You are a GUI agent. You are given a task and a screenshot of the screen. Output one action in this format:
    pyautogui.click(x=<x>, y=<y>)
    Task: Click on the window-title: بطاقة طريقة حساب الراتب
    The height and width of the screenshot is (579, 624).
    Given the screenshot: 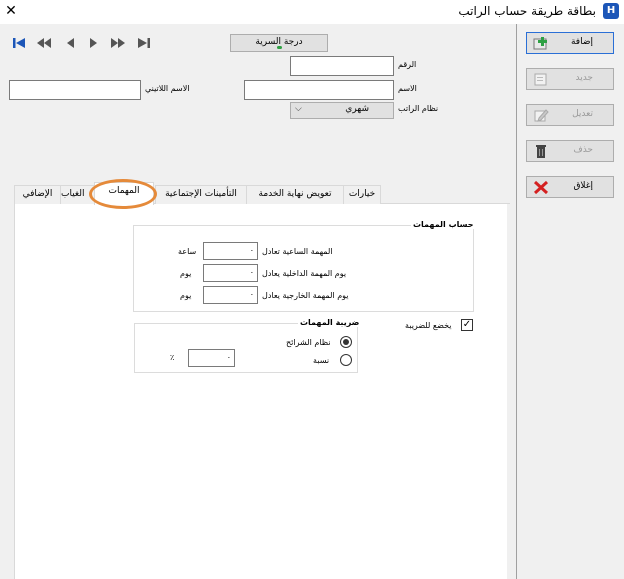 What is the action you would take?
    pyautogui.click(x=527, y=11)
    